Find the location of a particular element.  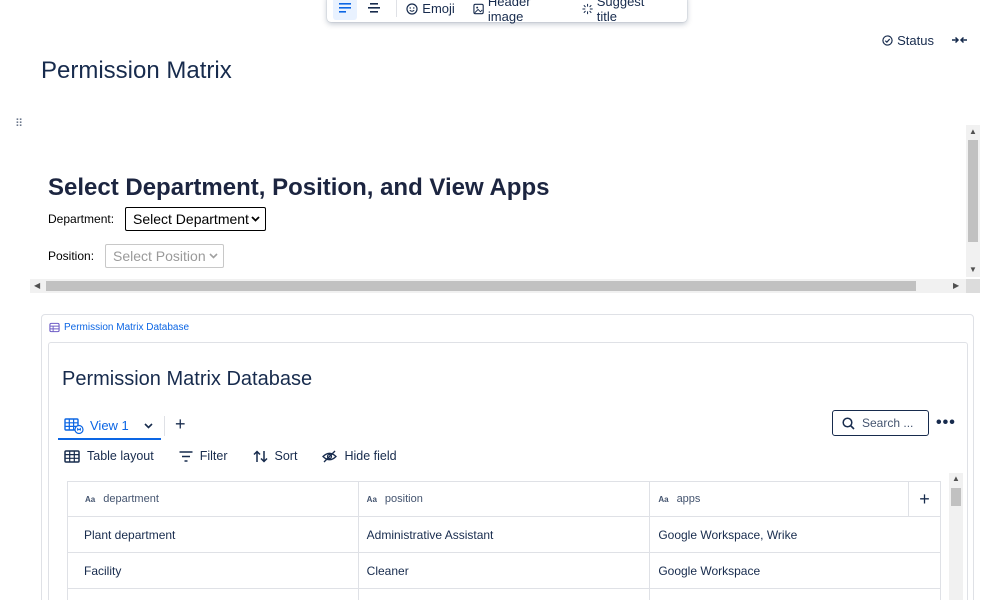

search-icon is located at coordinates (848, 423).